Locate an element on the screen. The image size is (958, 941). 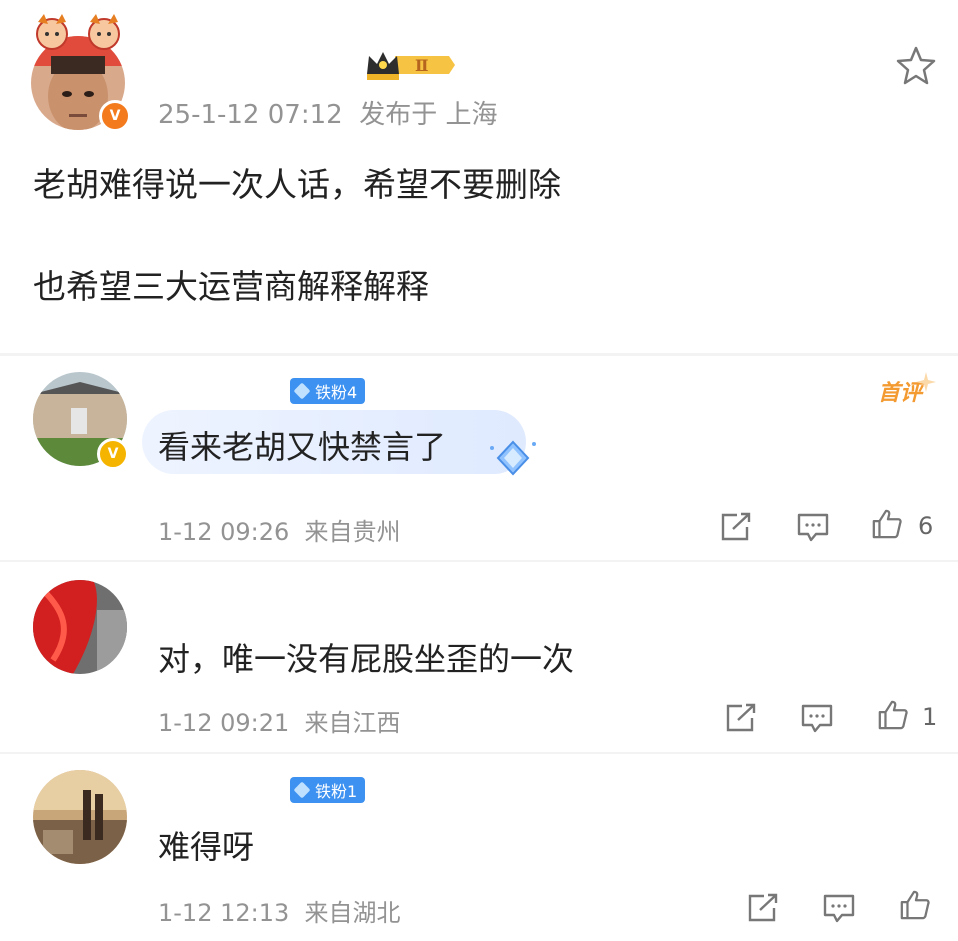
section-divider is located at coordinates (479, 354).